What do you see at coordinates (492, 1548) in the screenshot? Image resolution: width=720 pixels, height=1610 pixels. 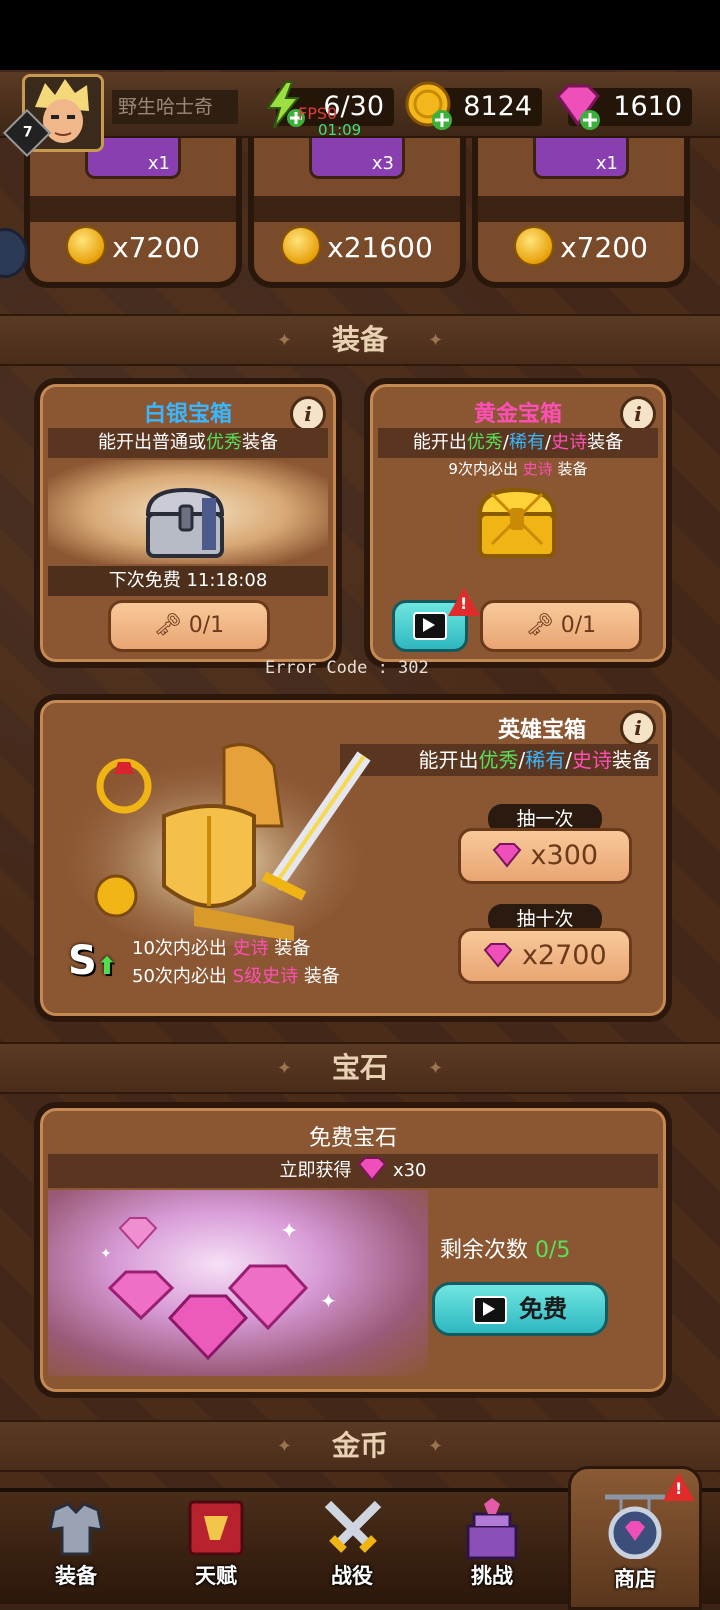 I see `nav-challenge: 挑战` at bounding box center [492, 1548].